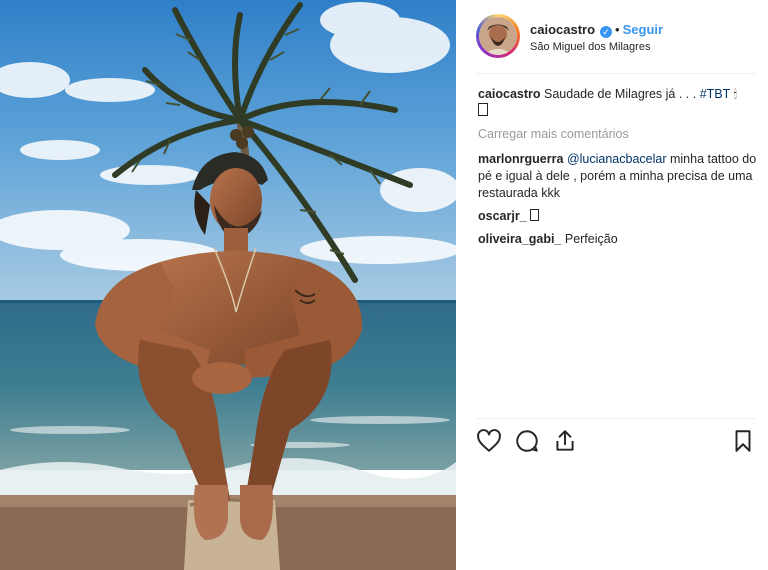  Describe the element at coordinates (562, 29) in the screenshot. I see `post-username: caiocastro` at that location.